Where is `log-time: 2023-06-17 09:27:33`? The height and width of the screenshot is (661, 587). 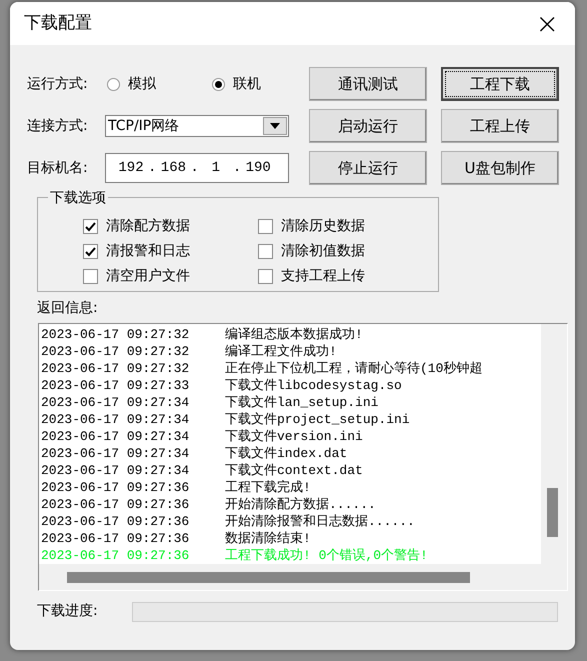 log-time: 2023-06-17 09:27:33 is located at coordinates (115, 385).